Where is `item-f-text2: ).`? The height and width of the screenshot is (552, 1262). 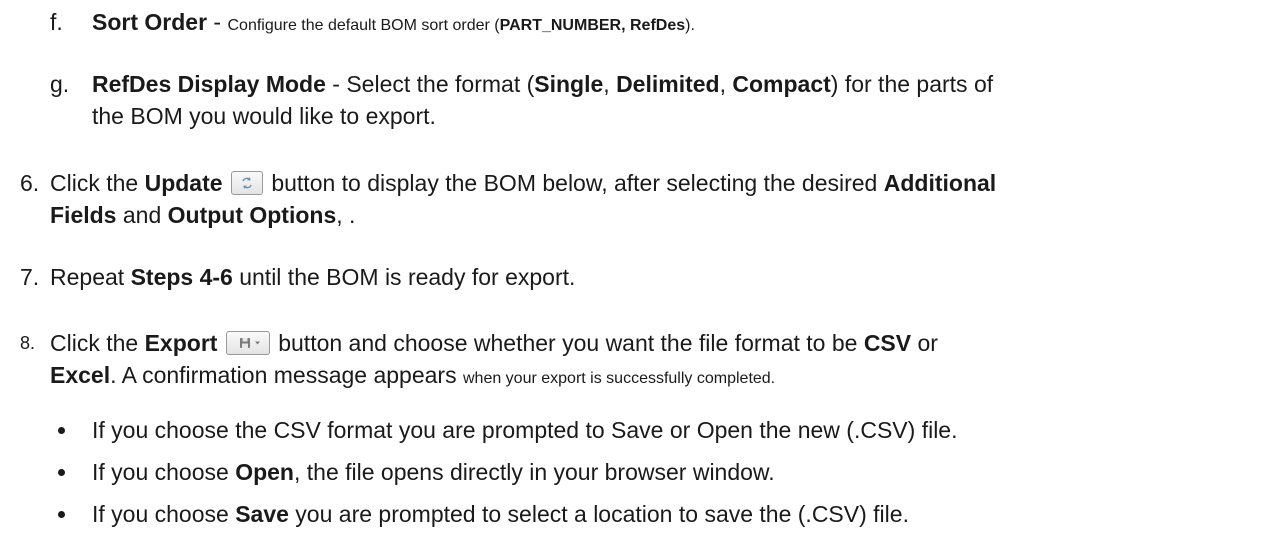
item-f-text2: ). is located at coordinates (690, 25).